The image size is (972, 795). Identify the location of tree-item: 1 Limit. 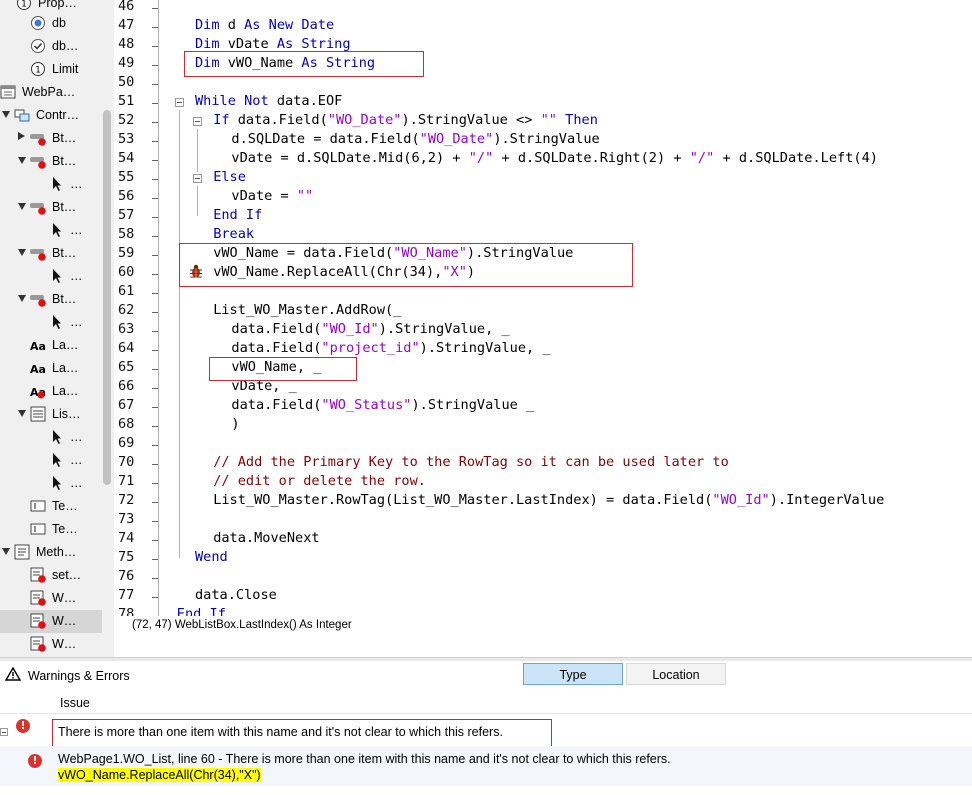
(51, 69).